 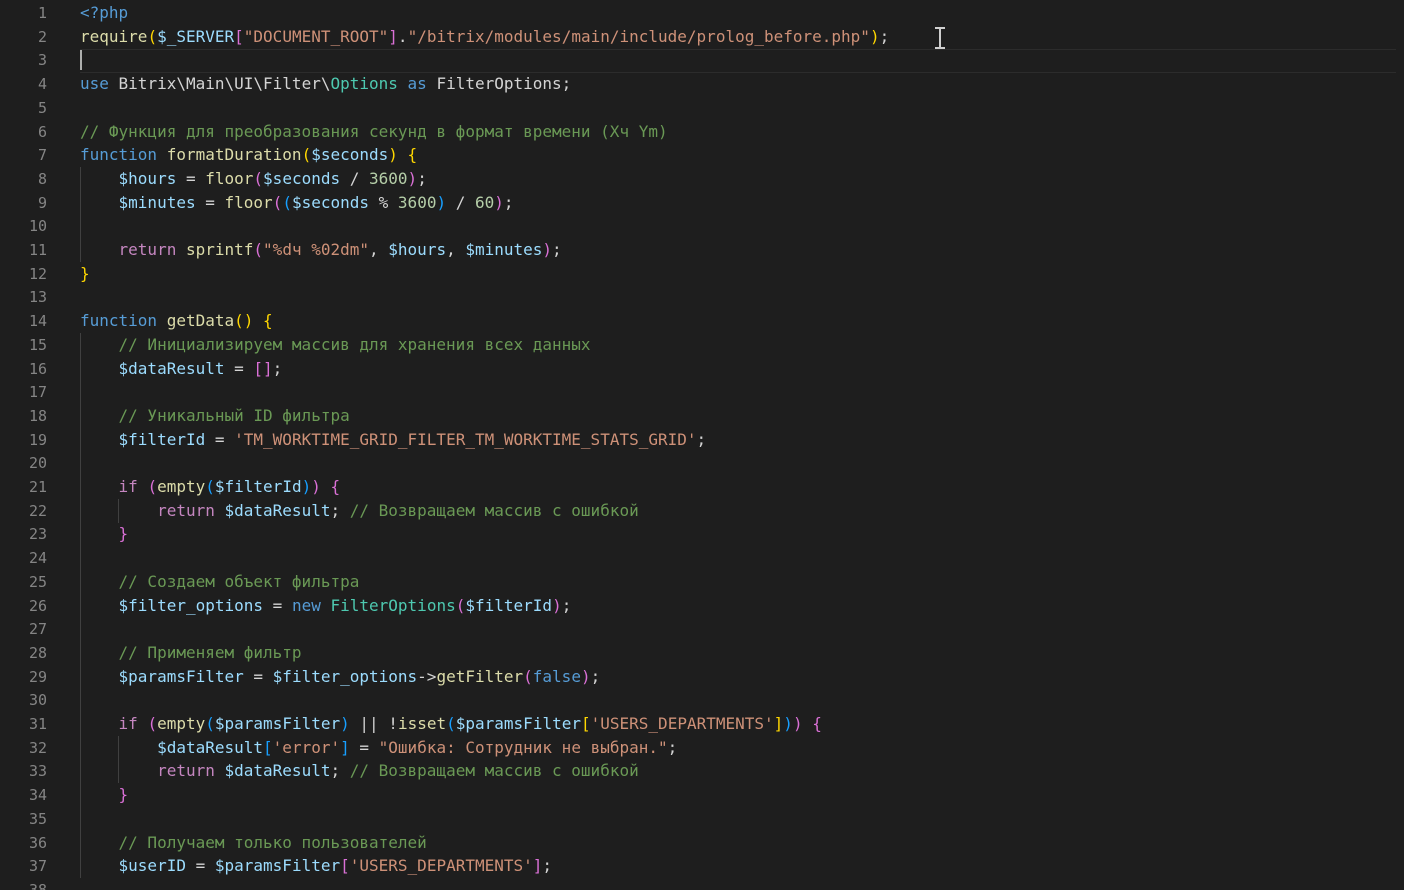 What do you see at coordinates (702, 463) in the screenshot?
I see `code-line: 20` at bounding box center [702, 463].